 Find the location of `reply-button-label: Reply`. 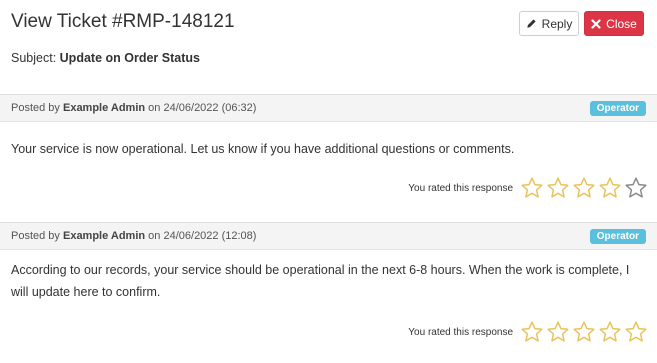

reply-button-label: Reply is located at coordinates (557, 23).